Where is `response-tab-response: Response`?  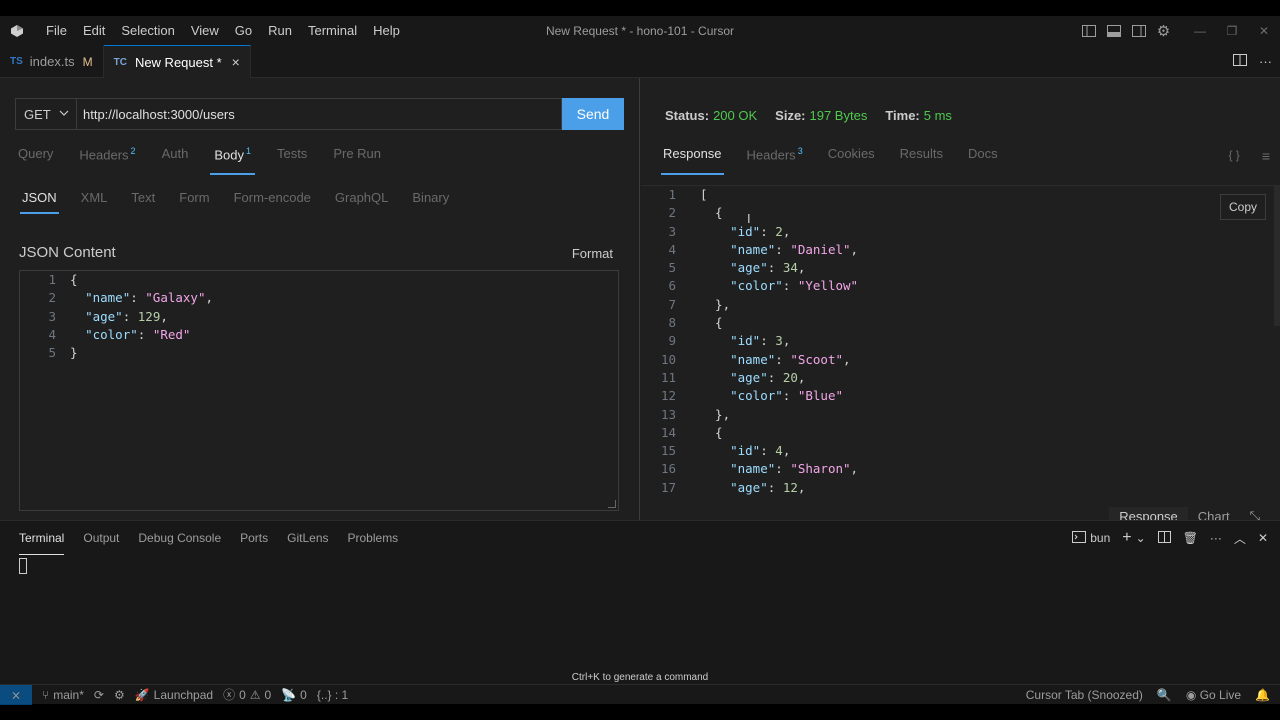 response-tab-response: Response is located at coordinates (692, 160).